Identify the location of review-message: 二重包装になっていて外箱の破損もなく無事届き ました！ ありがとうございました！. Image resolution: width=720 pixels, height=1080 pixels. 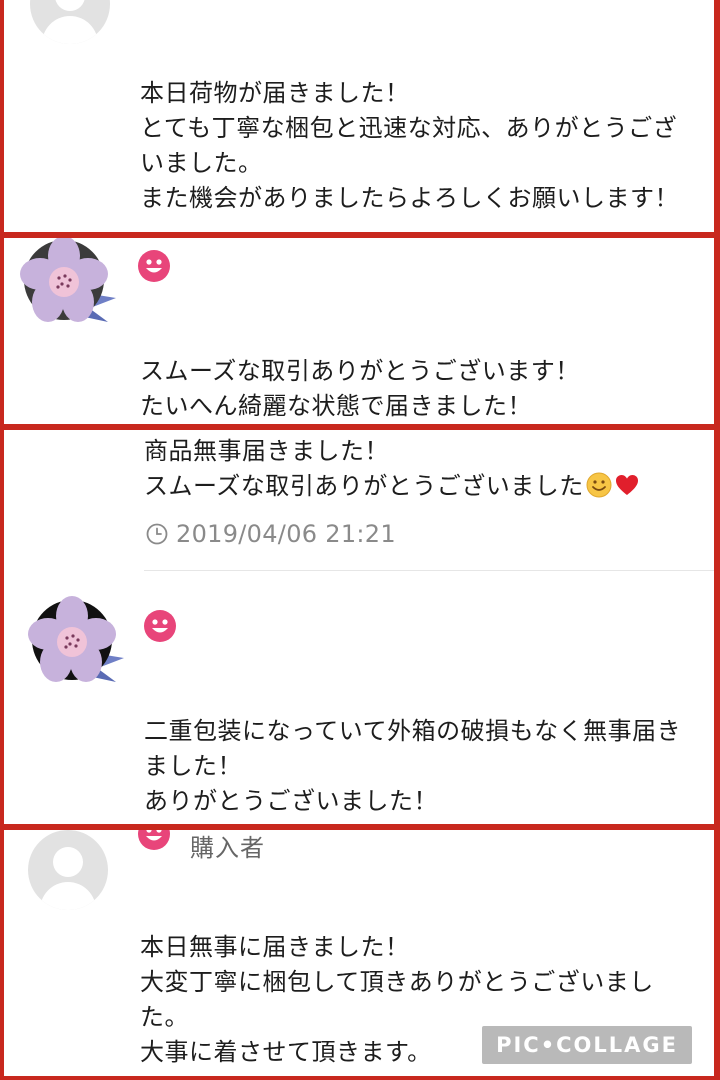
(419, 766).